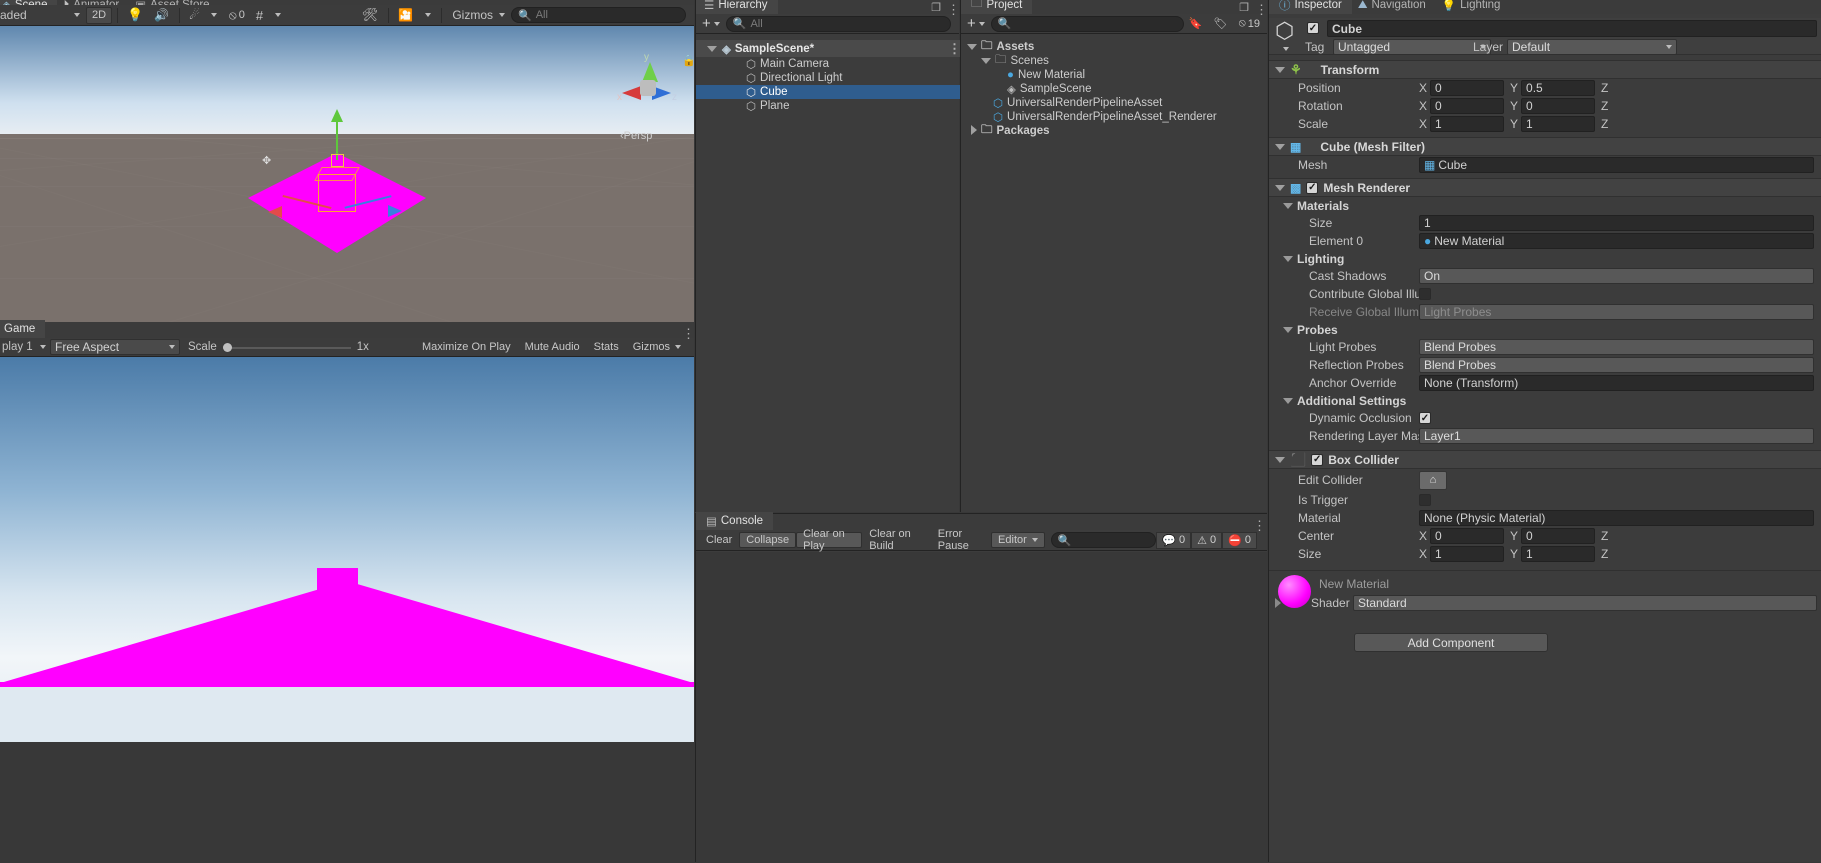 Image resolution: width=1821 pixels, height=863 pixels. Describe the element at coordinates (552, 347) in the screenshot. I see `mute-audio-button: Mute Audio` at that location.